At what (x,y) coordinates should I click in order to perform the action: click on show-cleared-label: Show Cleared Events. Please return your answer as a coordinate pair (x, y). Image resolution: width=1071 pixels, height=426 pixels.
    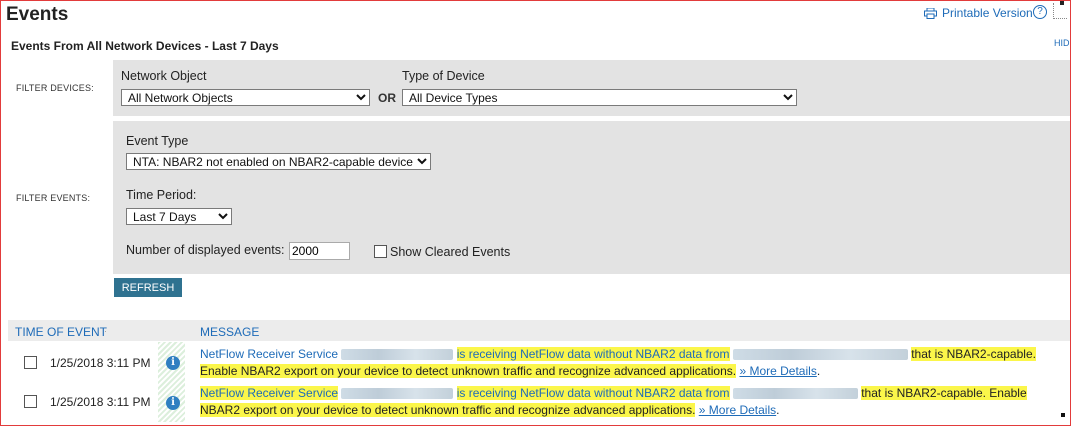
    Looking at the image, I should click on (450, 252).